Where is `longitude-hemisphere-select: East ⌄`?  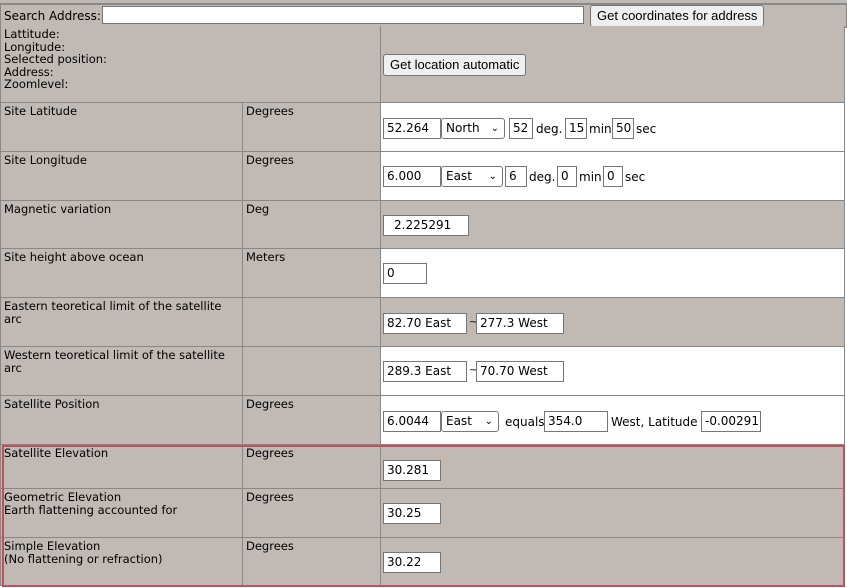
longitude-hemisphere-select: East ⌄ is located at coordinates (472, 176).